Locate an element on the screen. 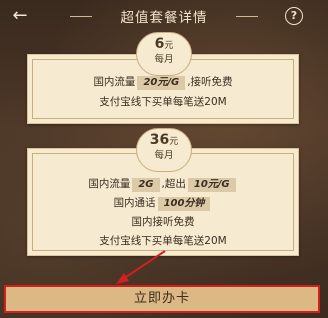 This screenshot has width=328, height=318. title-divider-right is located at coordinates (247, 16).